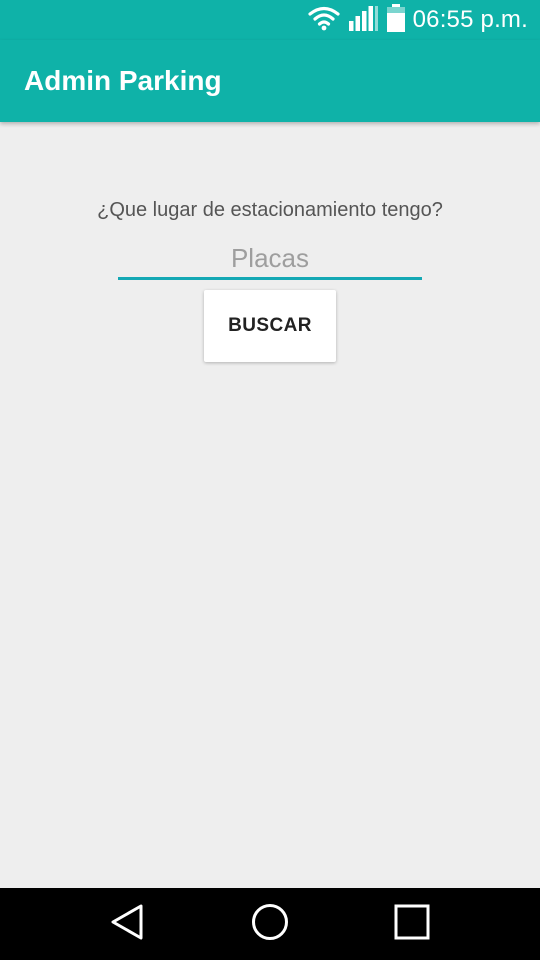  Describe the element at coordinates (470, 19) in the screenshot. I see `status-time: 06:55 p.m.` at that location.